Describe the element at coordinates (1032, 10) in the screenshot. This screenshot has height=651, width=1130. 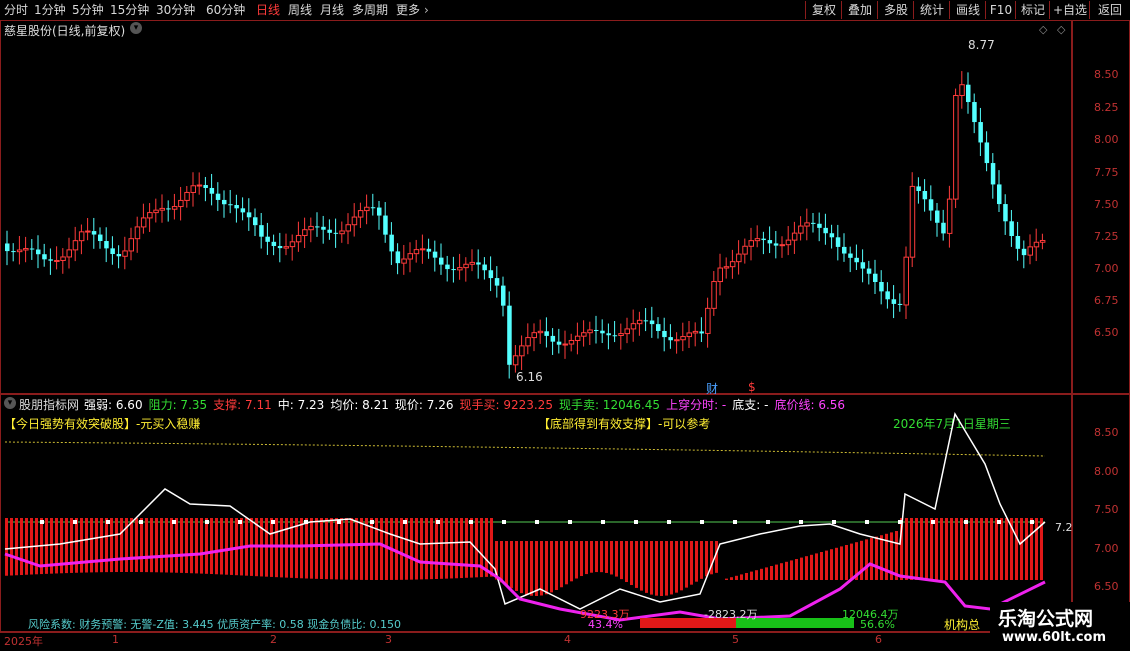
I see `mark-button: 标记` at that location.